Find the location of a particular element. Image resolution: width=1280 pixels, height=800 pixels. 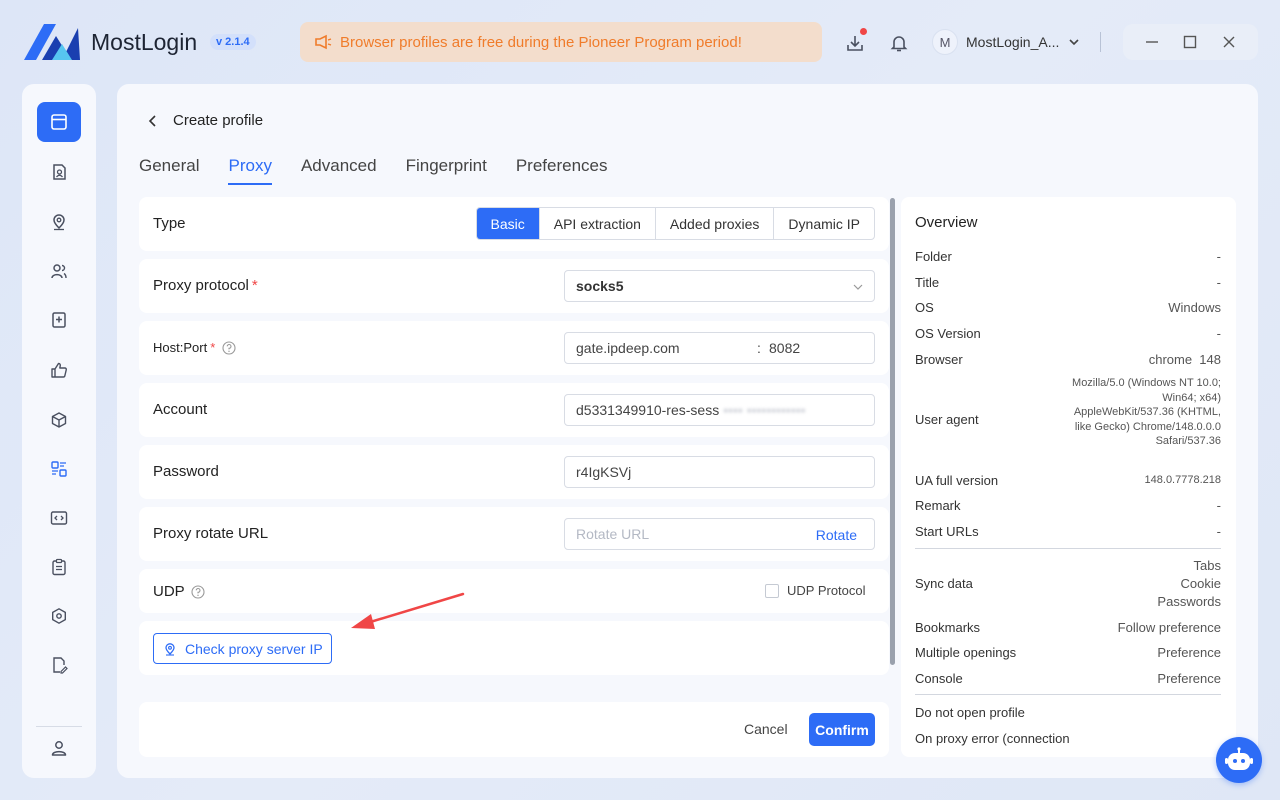

rotate-button: Rotate is located at coordinates (836, 535).